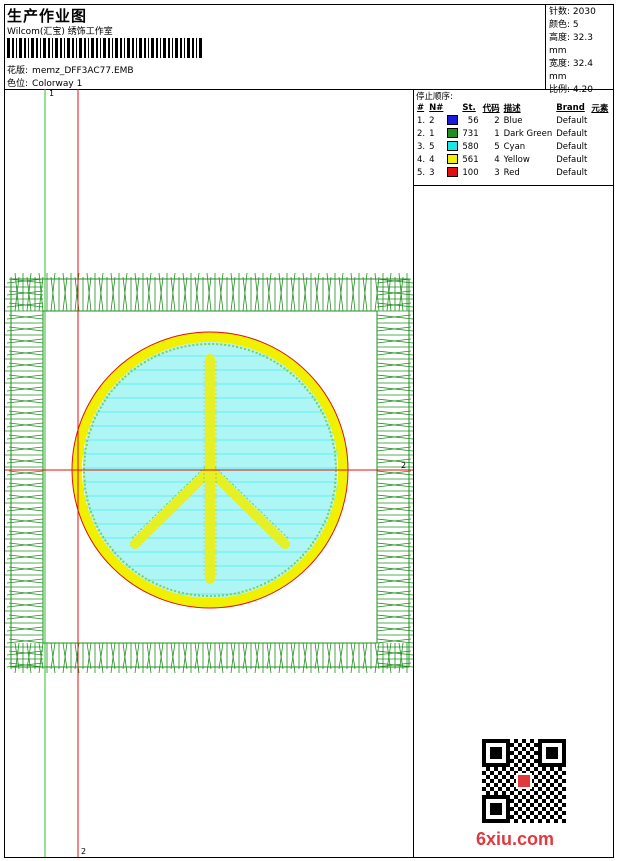 This screenshot has height=861, width=620. I want to click on col-element: 元素, so click(600, 109).